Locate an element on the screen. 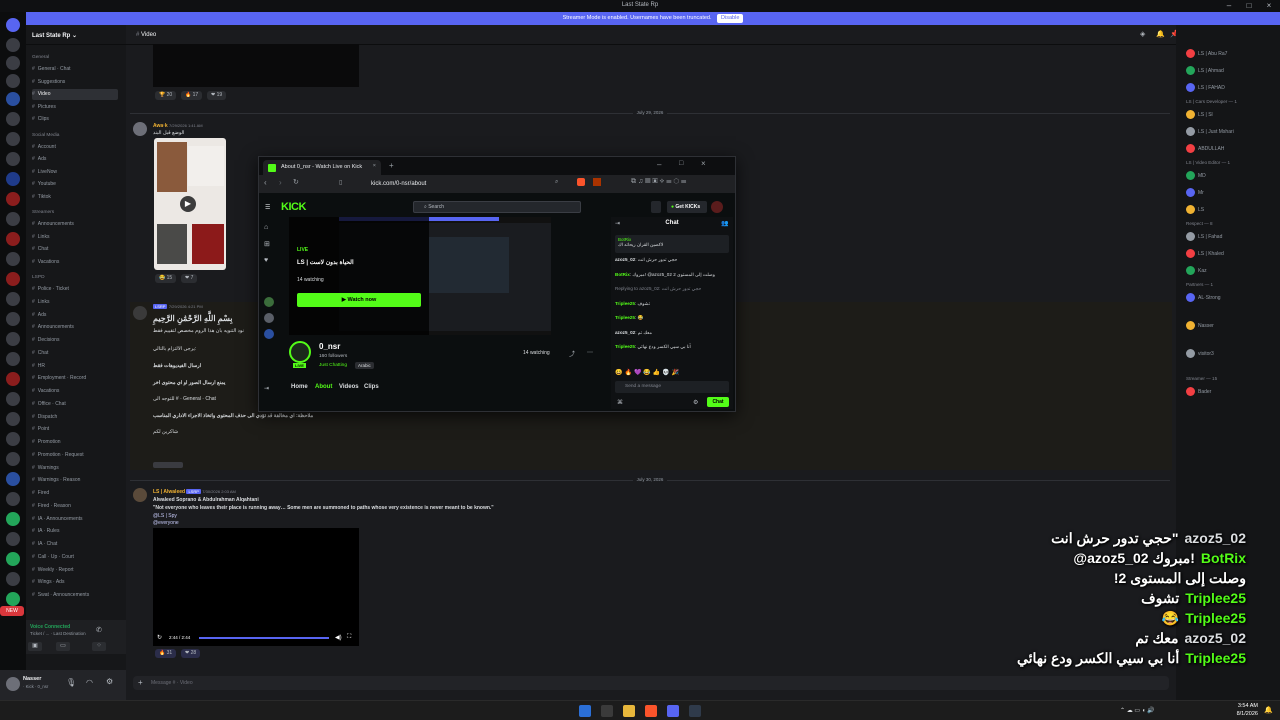 The width and height of the screenshot is (1280, 720). forward-icon: › is located at coordinates (280, 182).